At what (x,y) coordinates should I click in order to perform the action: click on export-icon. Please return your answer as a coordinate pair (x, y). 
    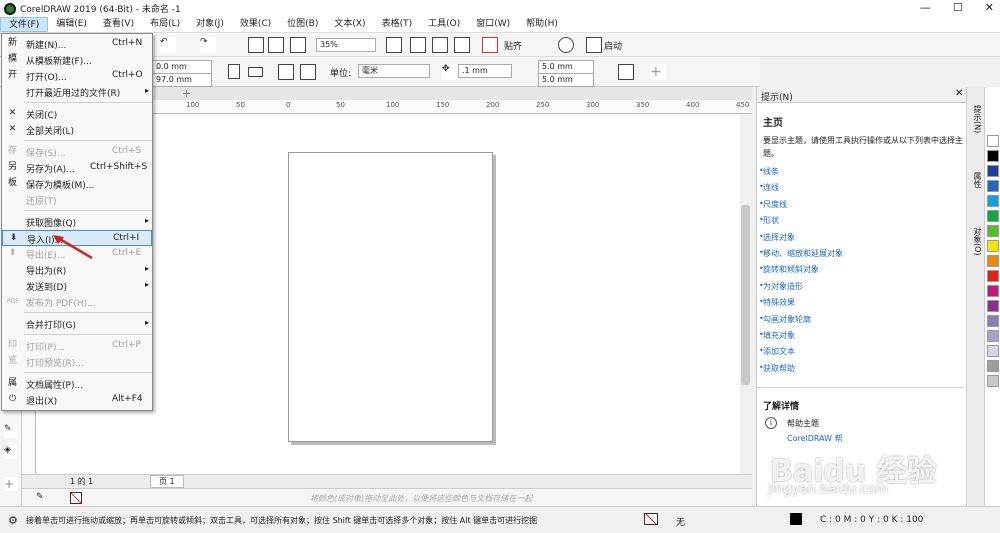
    Looking at the image, I should click on (276, 45).